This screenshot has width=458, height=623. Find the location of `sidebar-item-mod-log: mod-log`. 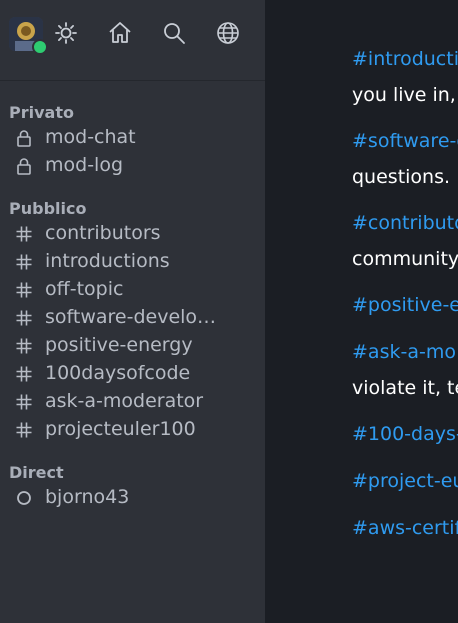

sidebar-item-mod-log: mod-log is located at coordinates (132, 166).